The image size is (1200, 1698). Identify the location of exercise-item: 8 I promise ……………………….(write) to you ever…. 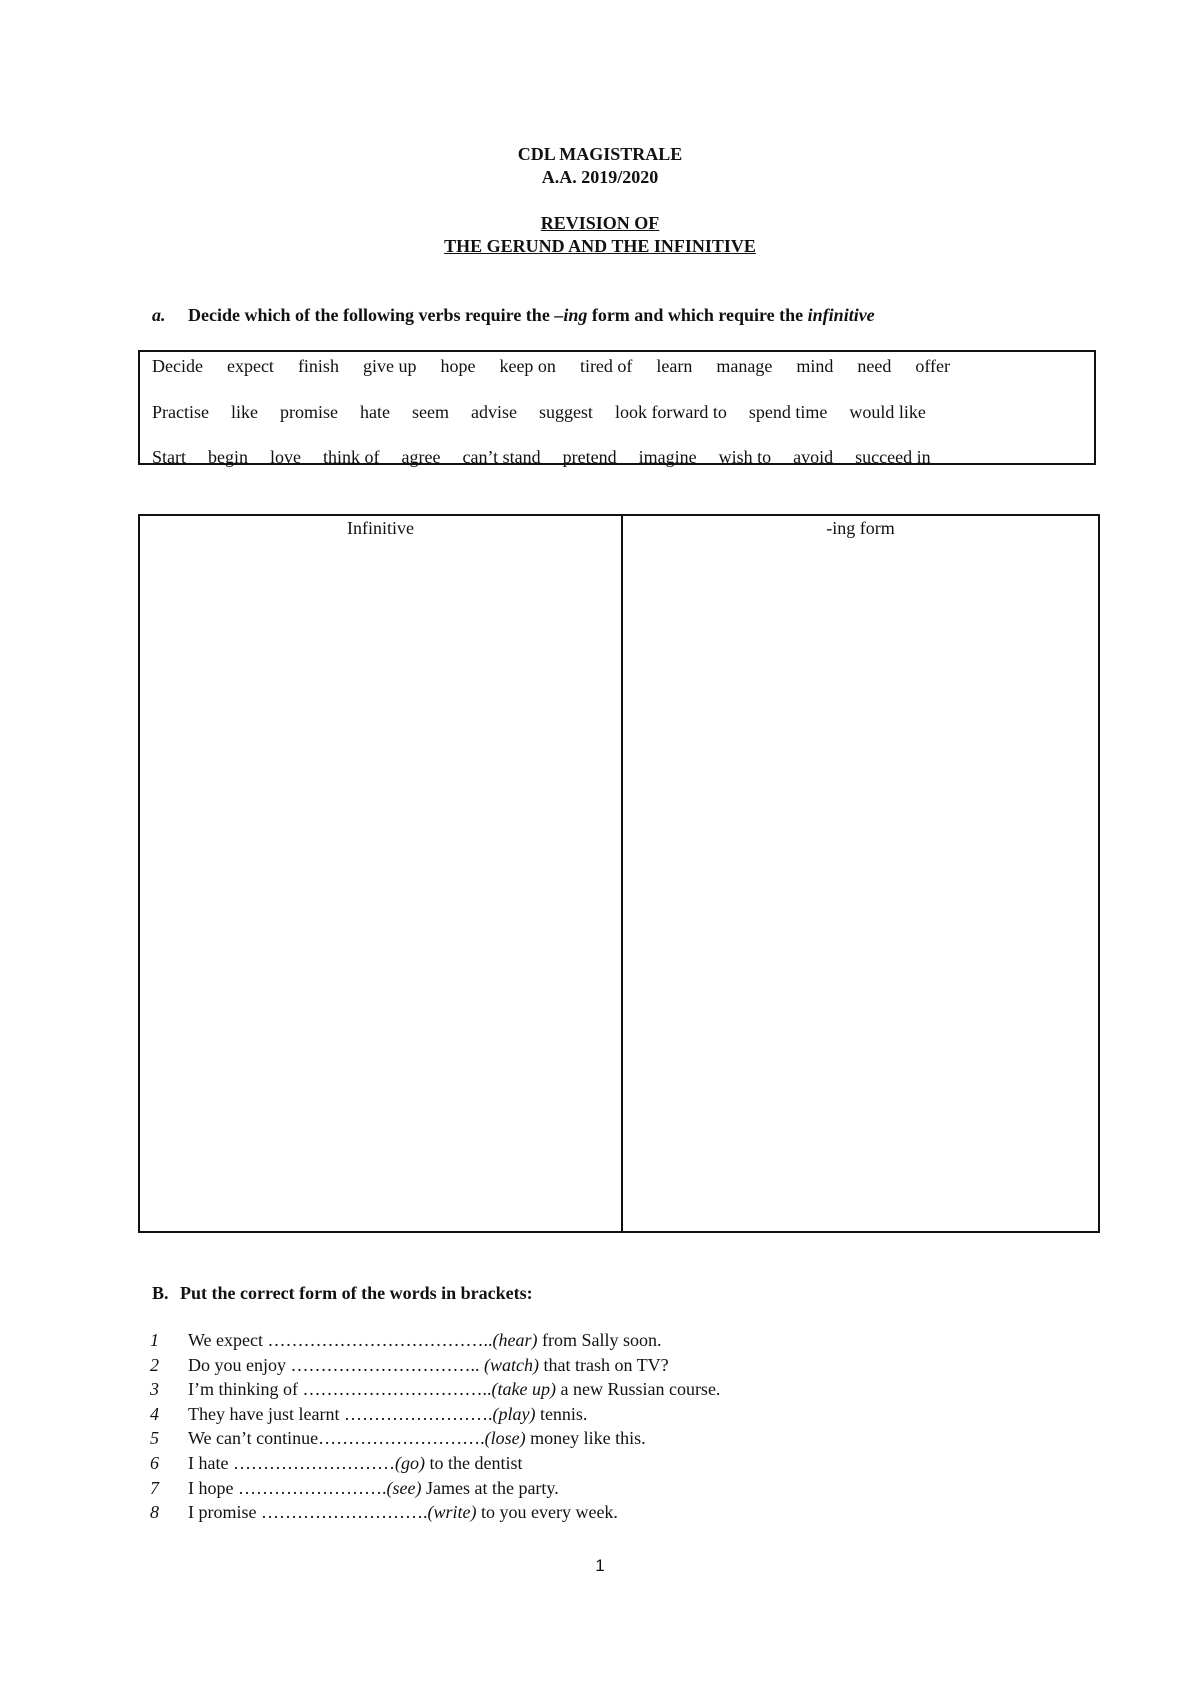
(384, 1512).